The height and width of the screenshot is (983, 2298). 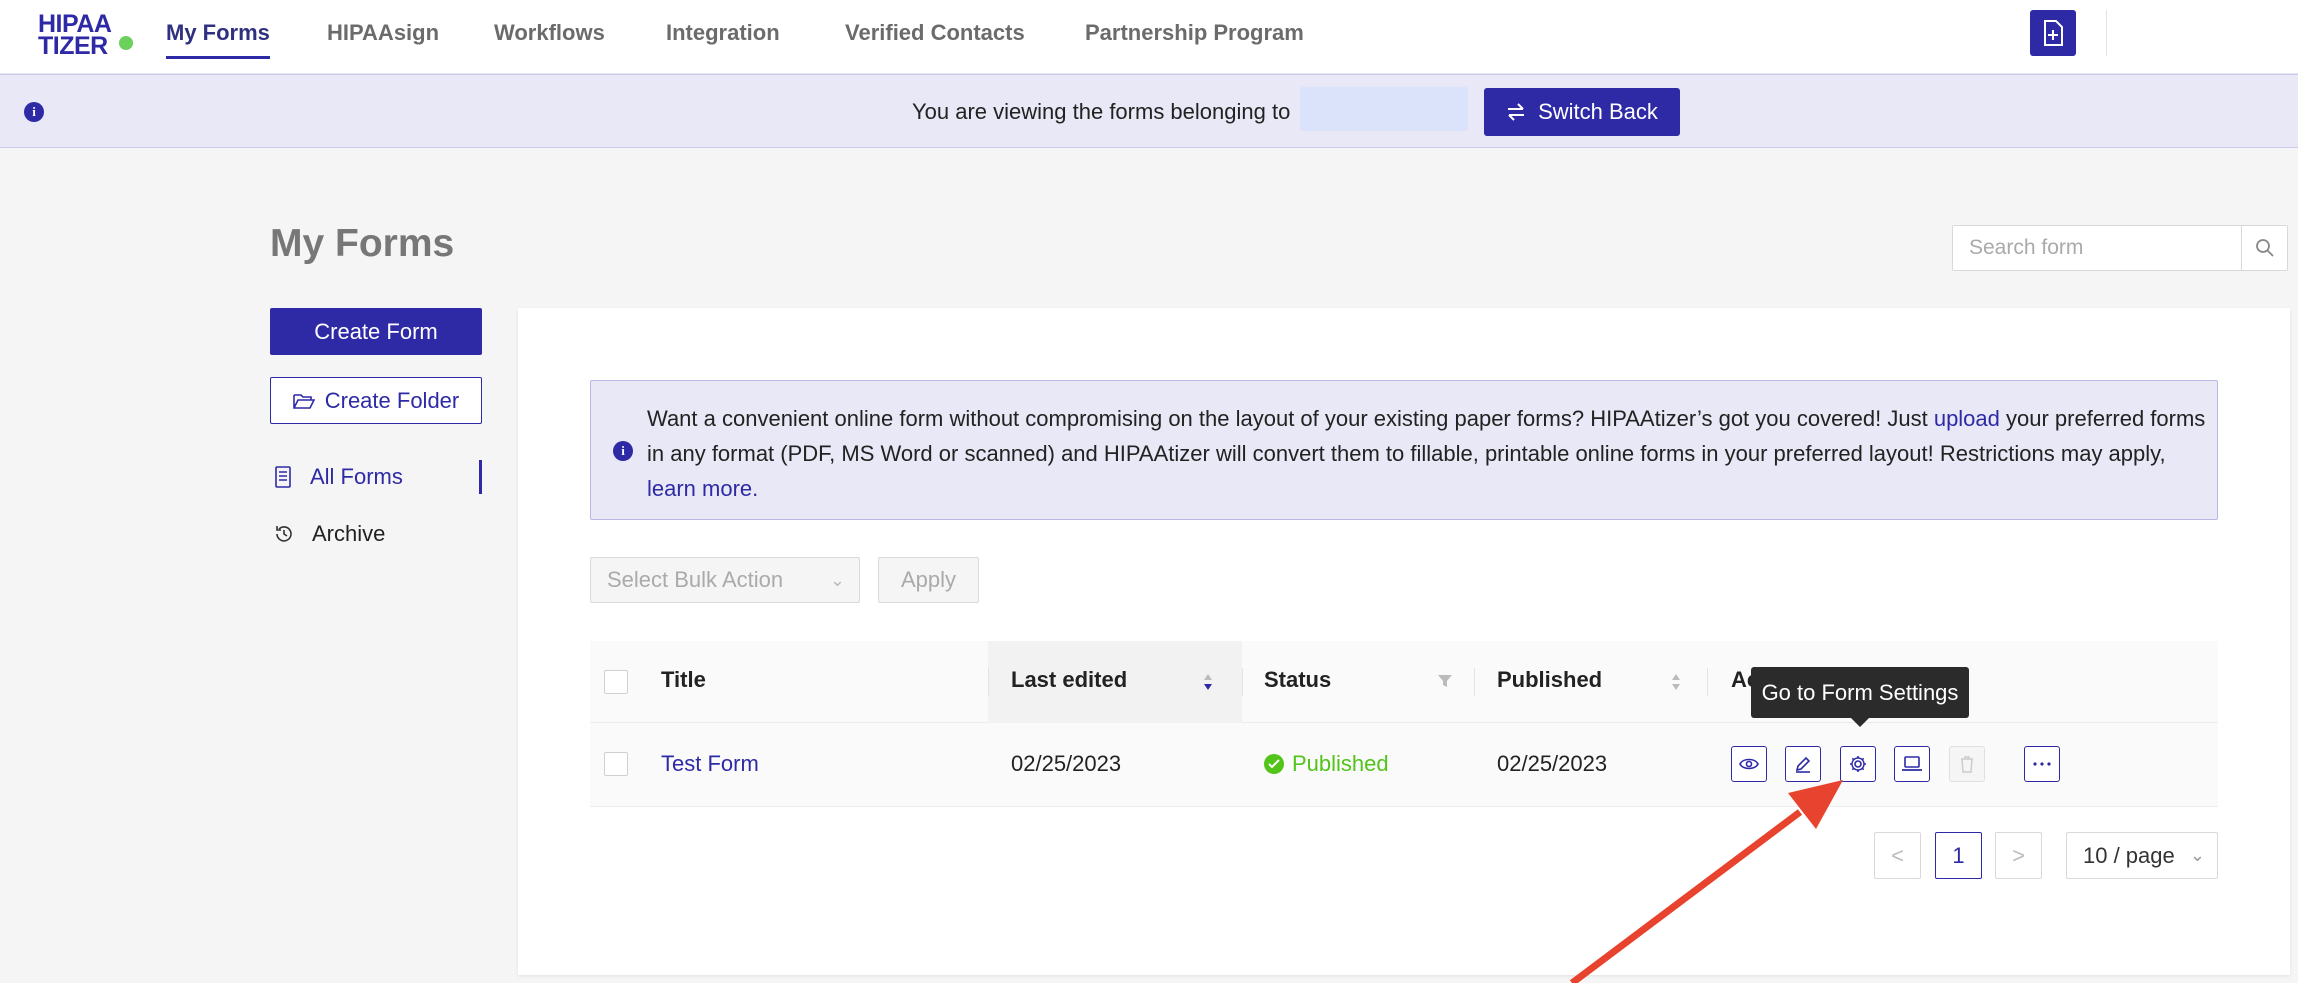 What do you see at coordinates (1897, 855) in the screenshot?
I see `prev-page-button: <` at bounding box center [1897, 855].